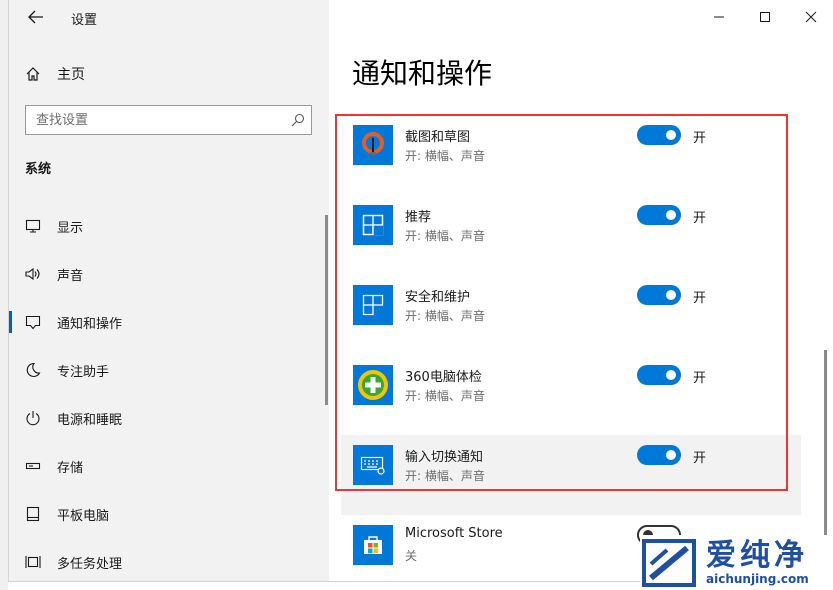  What do you see at coordinates (70, 276) in the screenshot?
I see `sidebar-item-label: 声音` at bounding box center [70, 276].